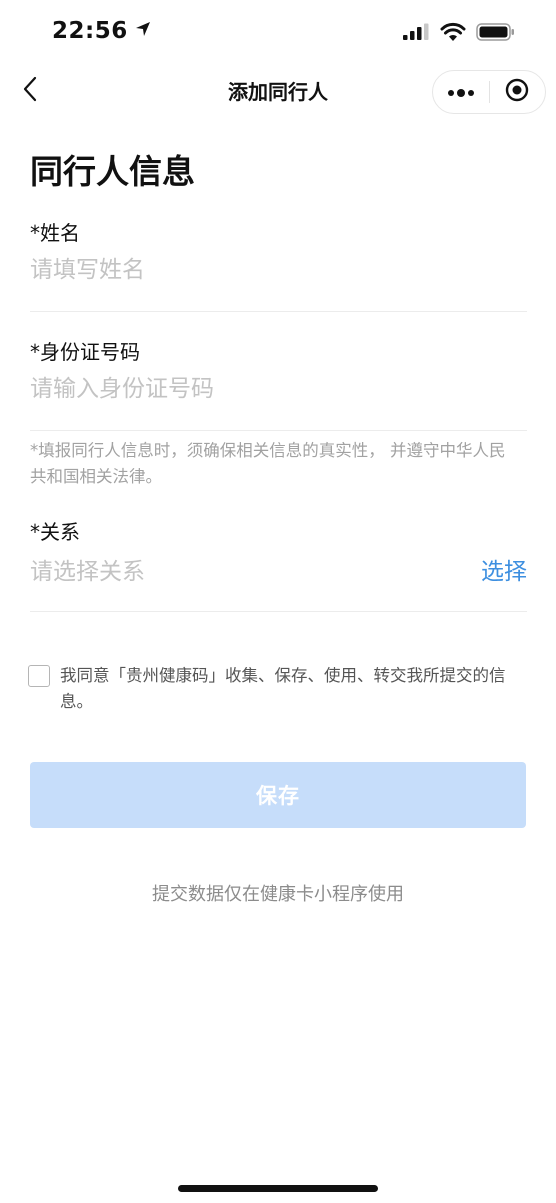 The height and width of the screenshot is (1203, 556). Describe the element at coordinates (283, 688) in the screenshot. I see `agreement-text: 我同意「贵州健康码」收集、保存、使用、转交我所提交的信息。` at that location.